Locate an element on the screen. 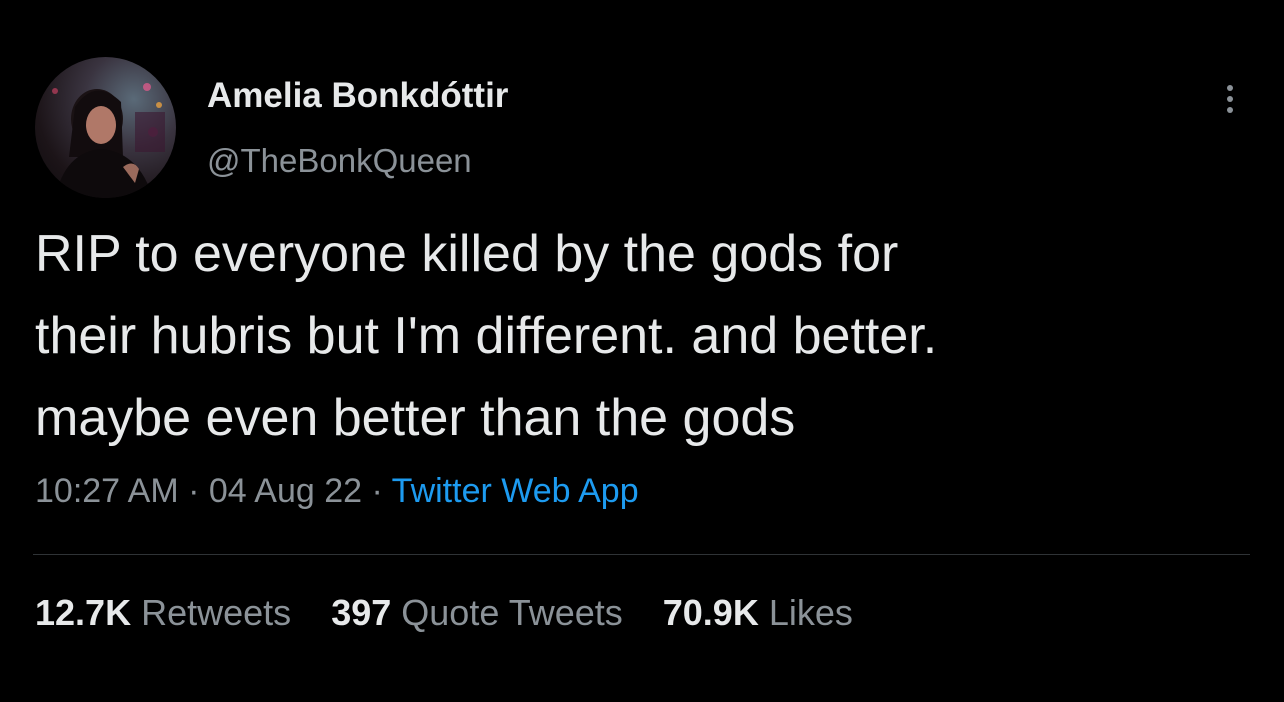 This screenshot has height=702, width=1284. avatar is located at coordinates (105, 127).